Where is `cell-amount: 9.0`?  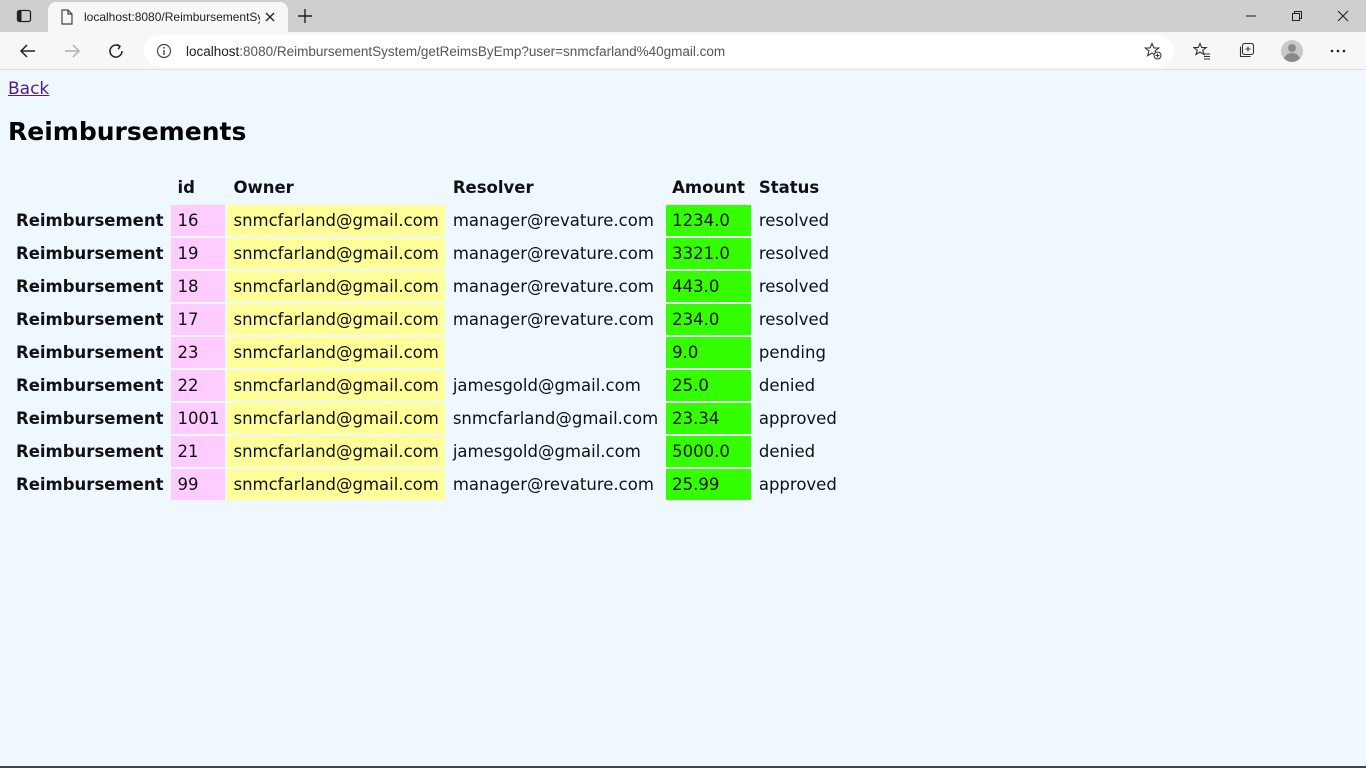
cell-amount: 9.0 is located at coordinates (708, 352).